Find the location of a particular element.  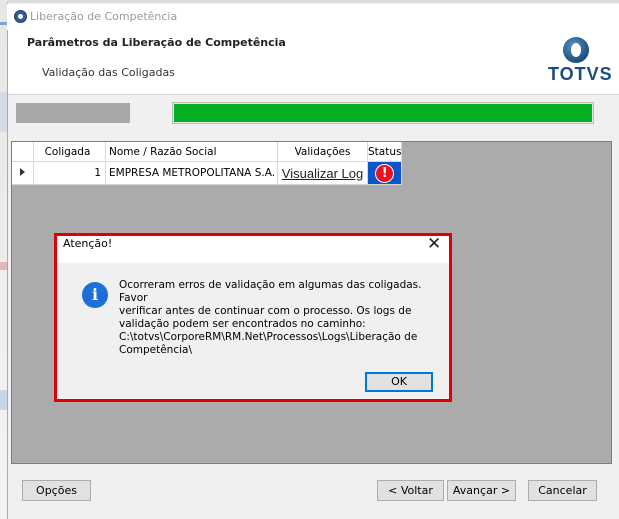

back-button: < Voltar is located at coordinates (410, 490).